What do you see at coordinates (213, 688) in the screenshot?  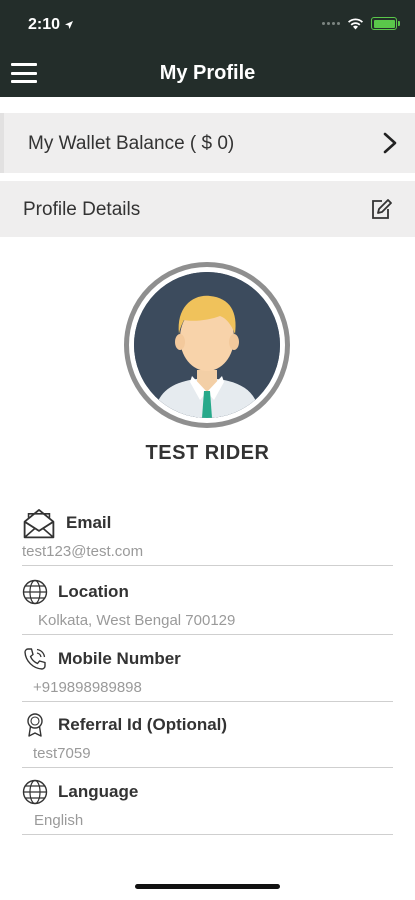 I see `mobile-number-value: +919898989898` at bounding box center [213, 688].